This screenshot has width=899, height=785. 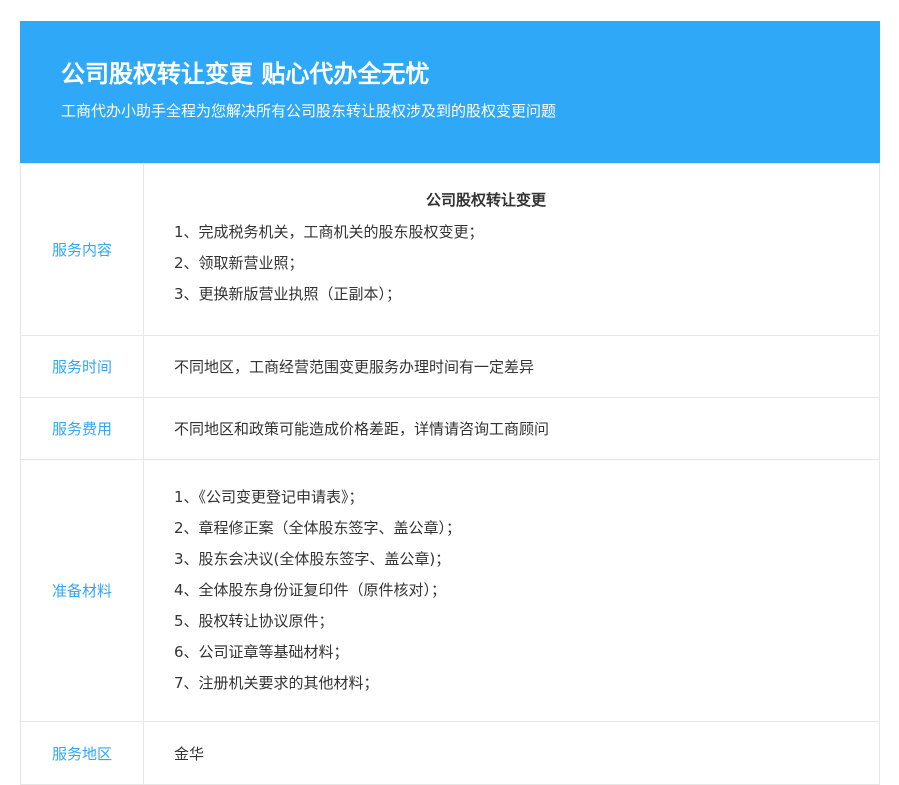 I want to click on row-service-fee: 服务费用 不同地区和政策可能造成价格差距，详情请咨询工商顾问, so click(x=450, y=428).